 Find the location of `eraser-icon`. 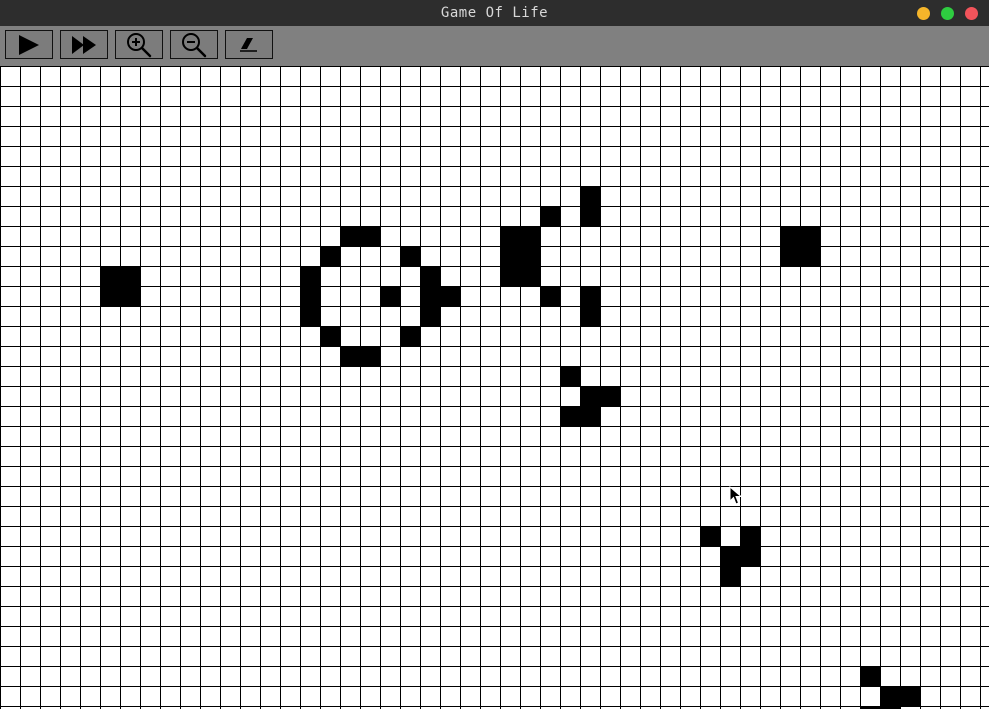

eraser-icon is located at coordinates (248, 44).